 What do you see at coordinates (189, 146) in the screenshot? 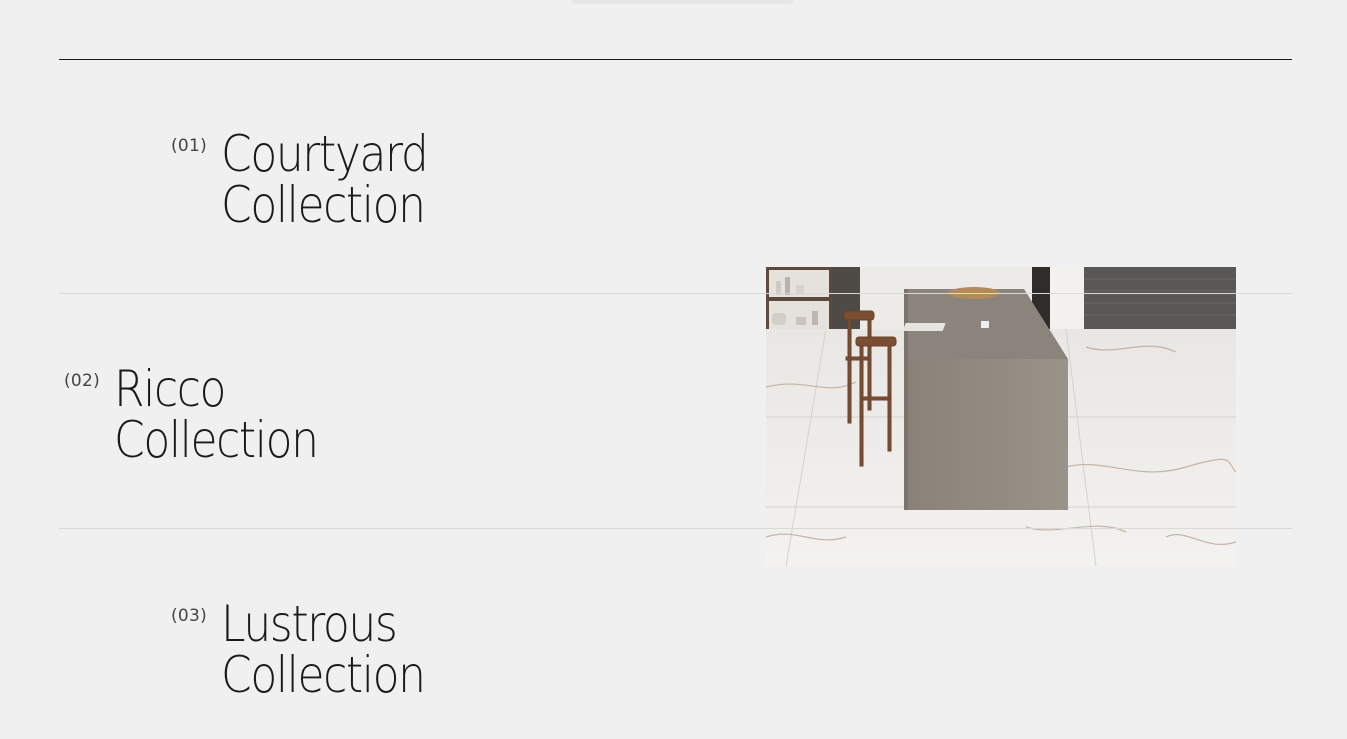
I see `collection-number: (01)` at bounding box center [189, 146].